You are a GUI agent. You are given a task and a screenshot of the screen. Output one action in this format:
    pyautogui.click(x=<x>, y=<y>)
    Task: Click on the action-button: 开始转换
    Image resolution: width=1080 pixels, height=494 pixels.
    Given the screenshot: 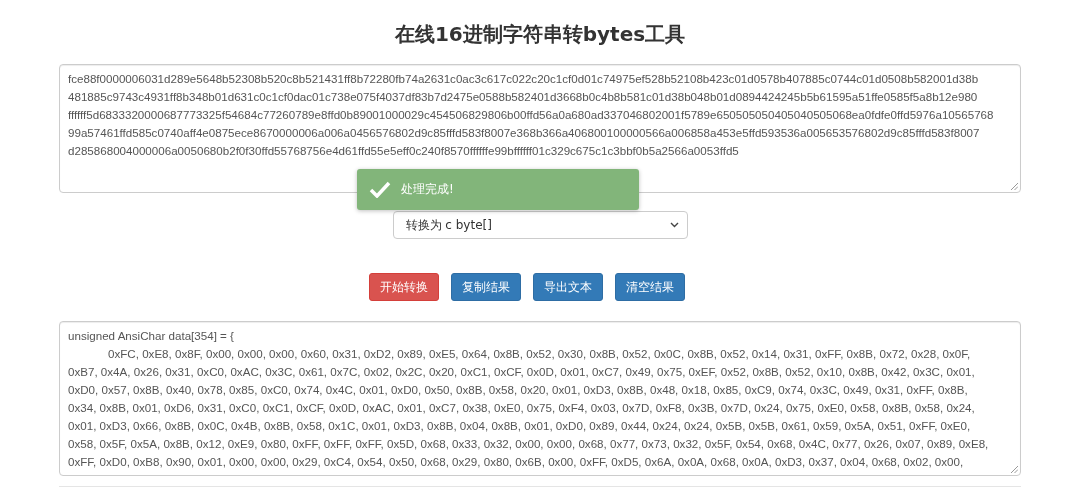 What is the action you would take?
    pyautogui.click(x=404, y=287)
    